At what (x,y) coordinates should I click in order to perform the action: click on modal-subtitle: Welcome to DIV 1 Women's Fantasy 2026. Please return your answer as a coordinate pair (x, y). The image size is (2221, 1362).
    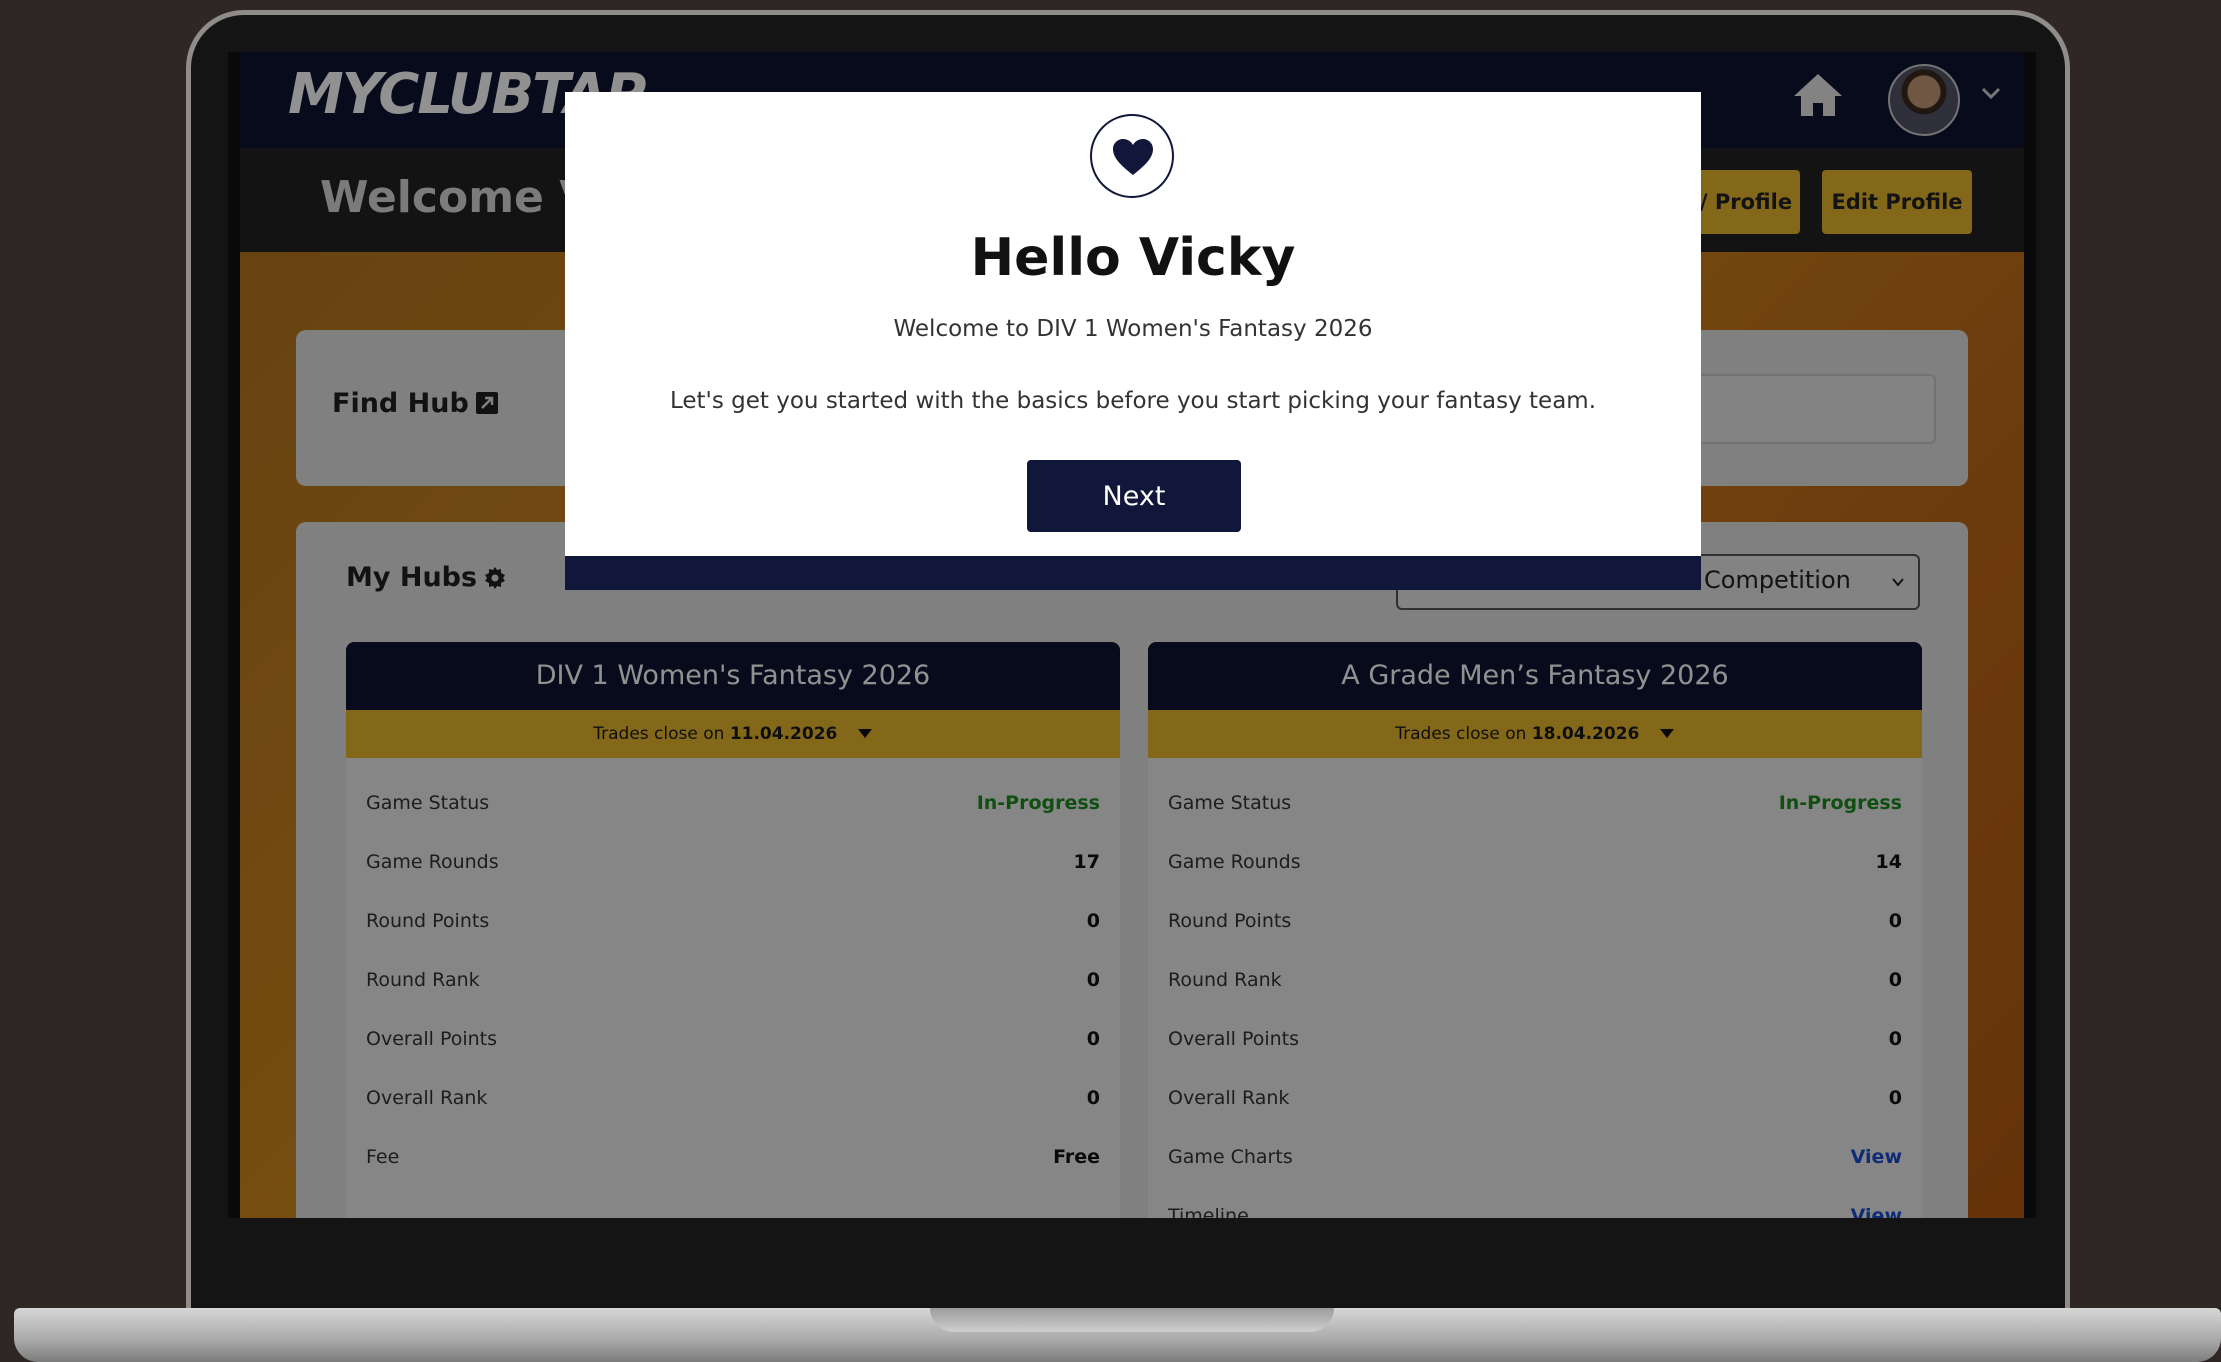
    Looking at the image, I should click on (1133, 329).